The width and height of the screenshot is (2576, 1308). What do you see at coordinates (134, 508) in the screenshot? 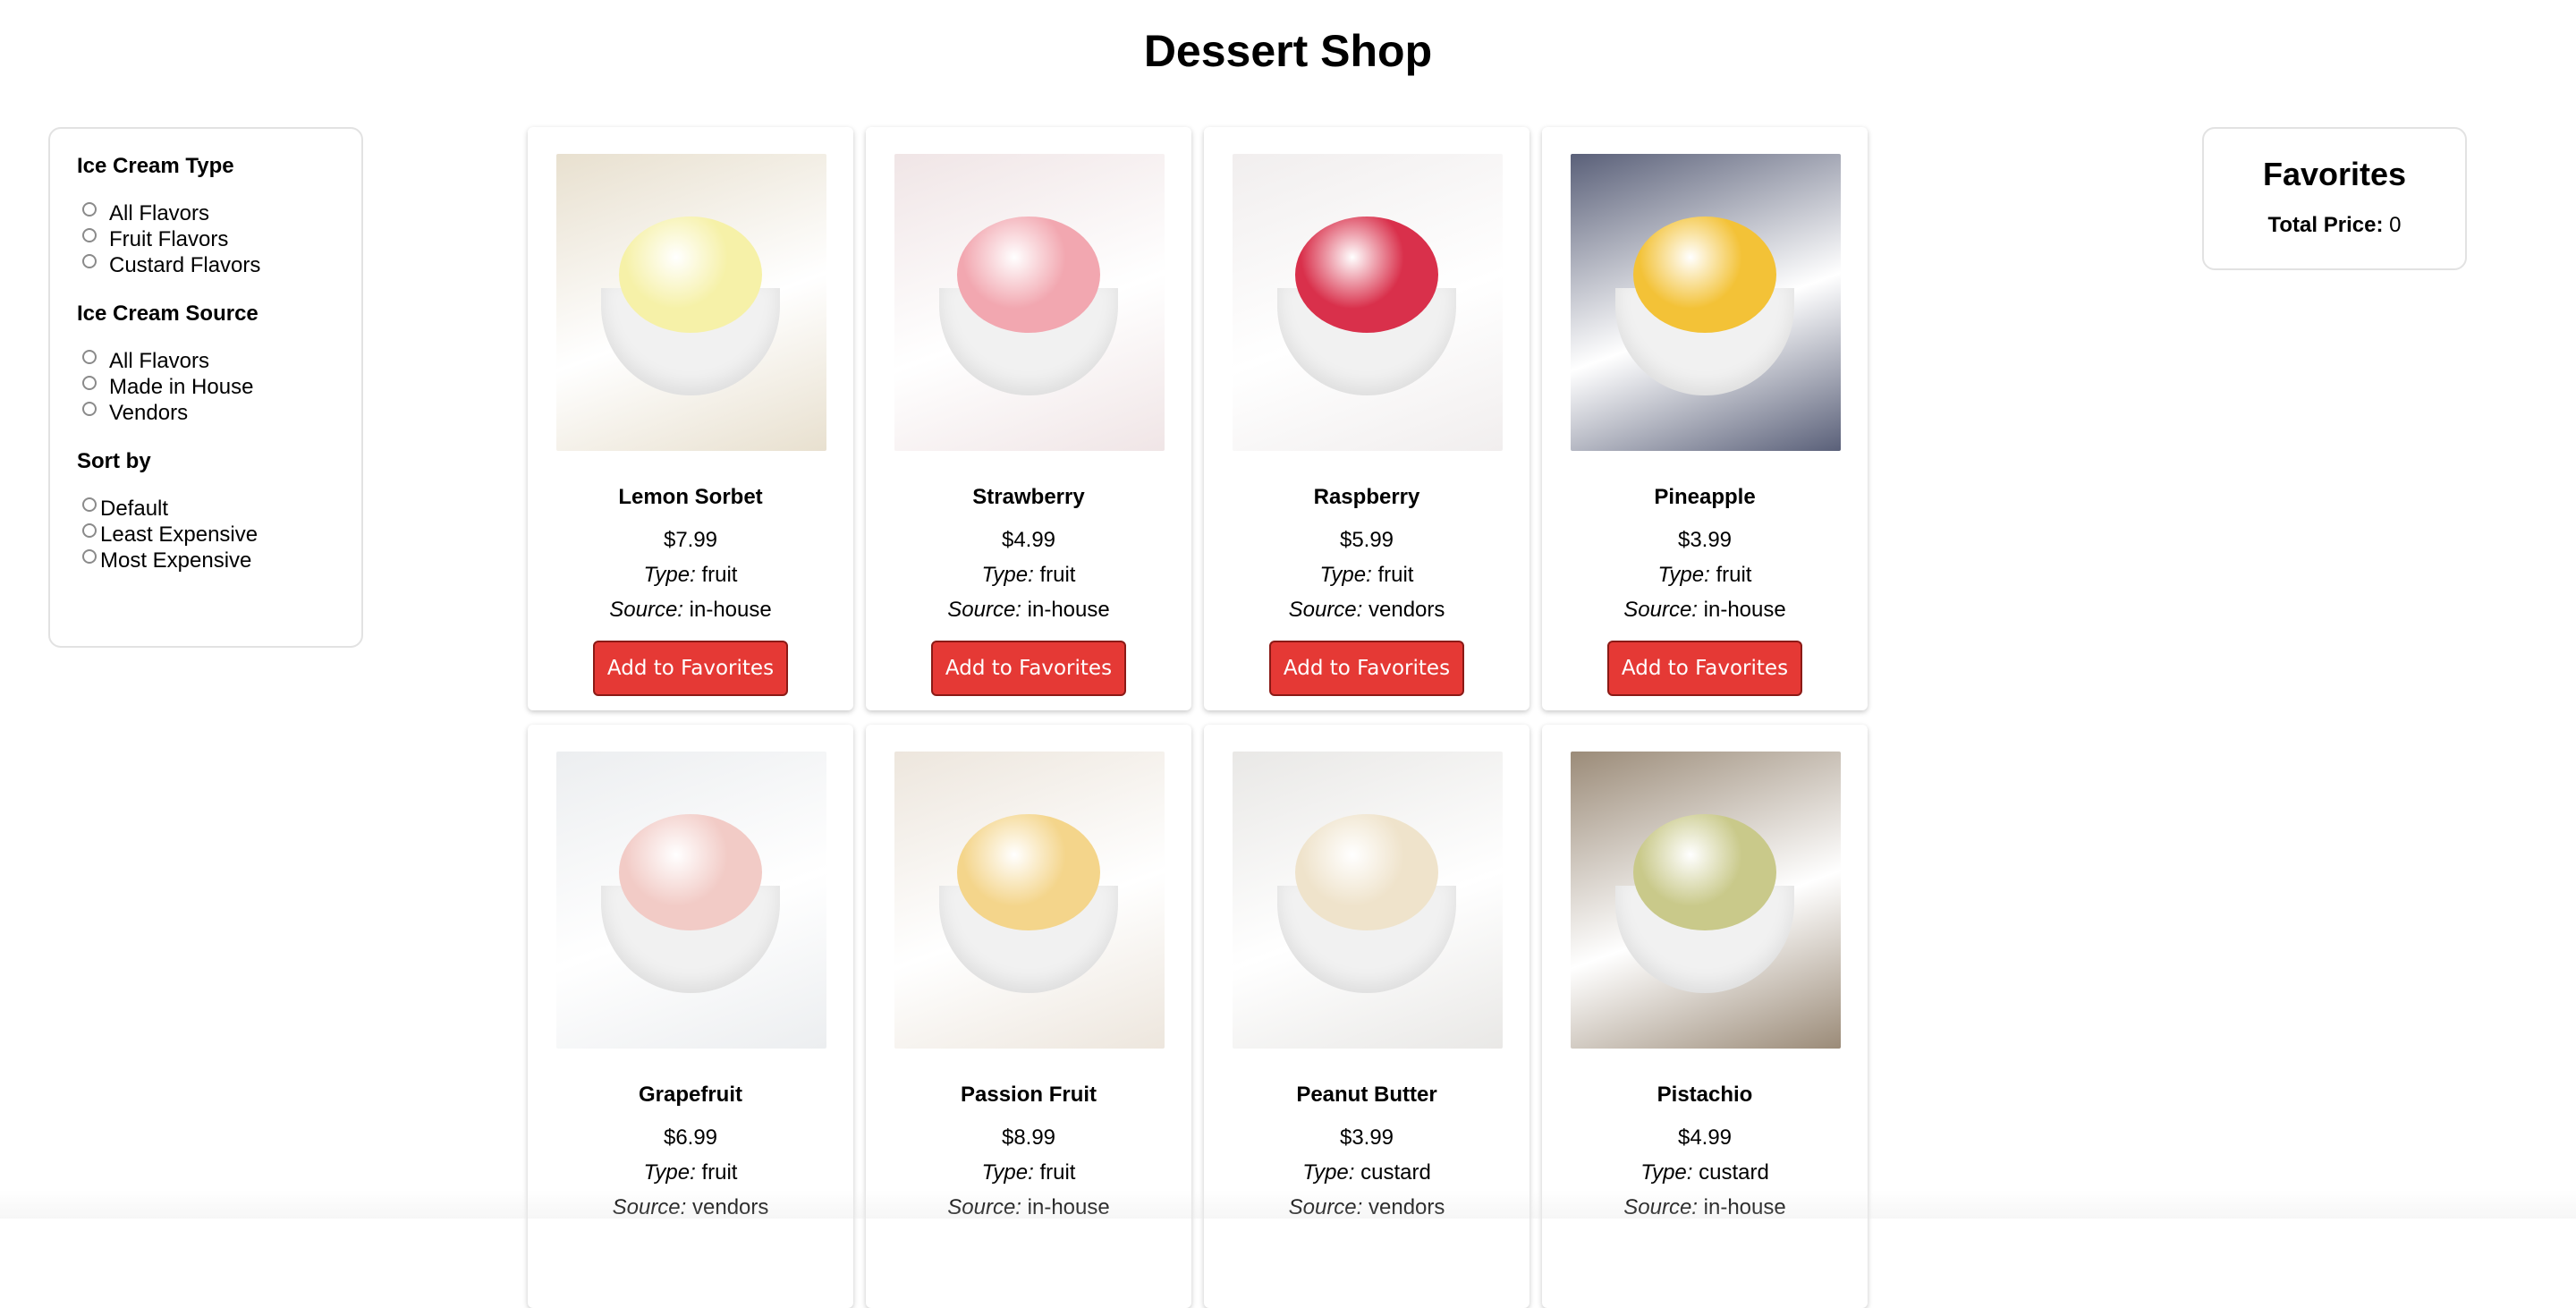
I see `option-label: Default` at bounding box center [134, 508].